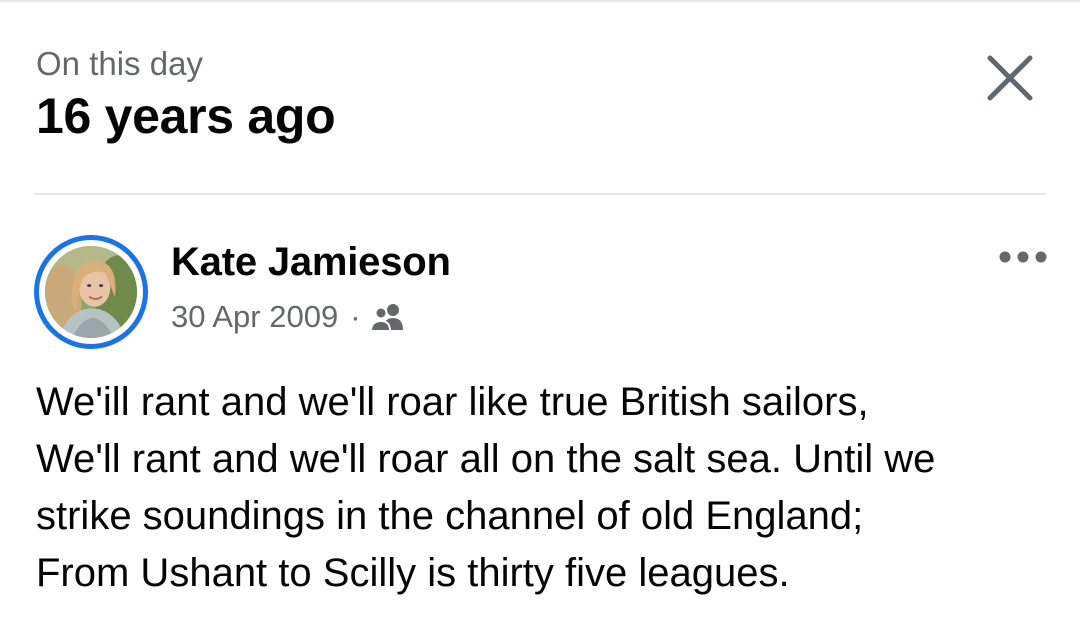 Image resolution: width=1080 pixels, height=630 pixels. I want to click on avatar, so click(91, 292).